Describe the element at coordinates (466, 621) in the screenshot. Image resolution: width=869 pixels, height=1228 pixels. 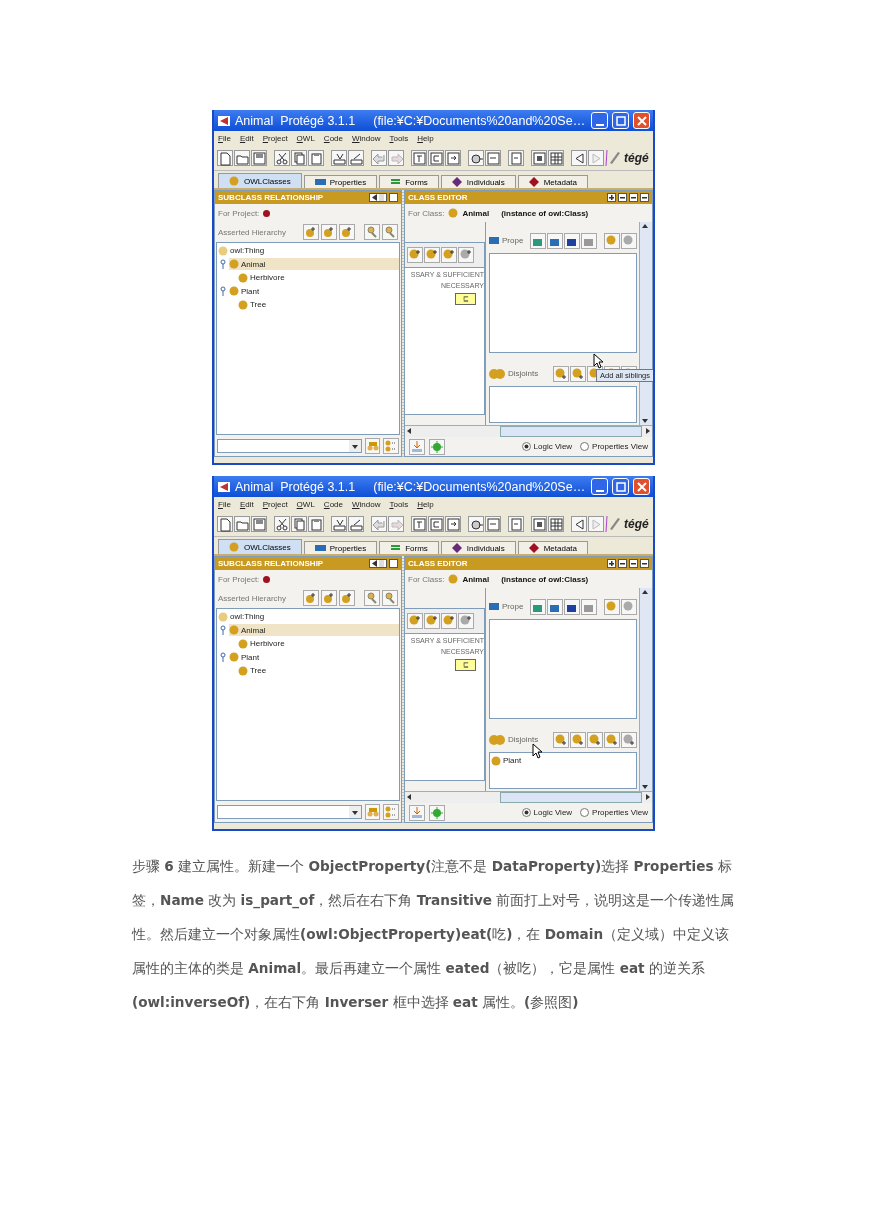
I see `remove-class-icon` at that location.